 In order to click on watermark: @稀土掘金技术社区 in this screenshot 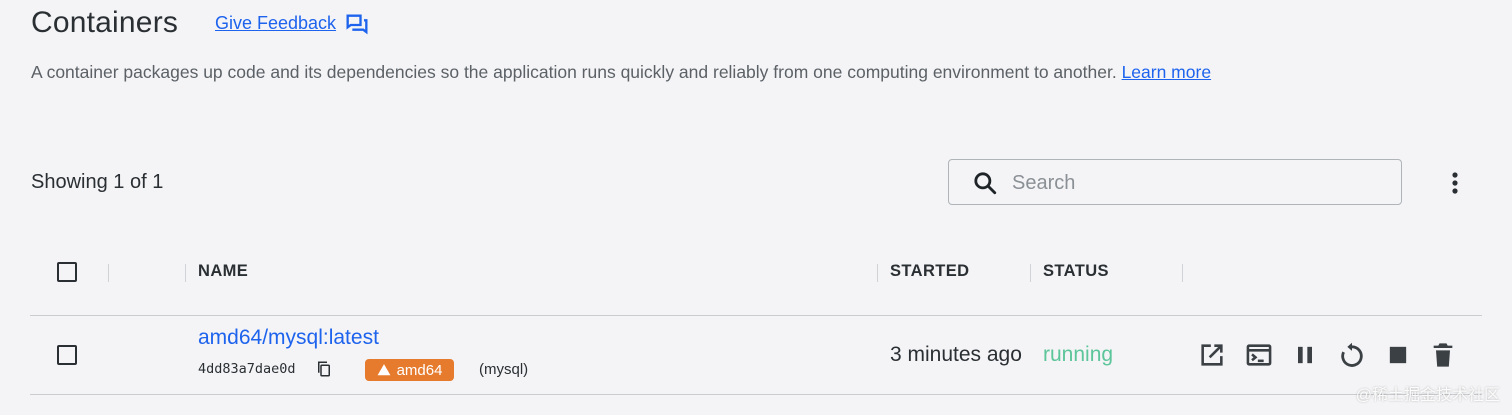, I will do `click(1427, 395)`.